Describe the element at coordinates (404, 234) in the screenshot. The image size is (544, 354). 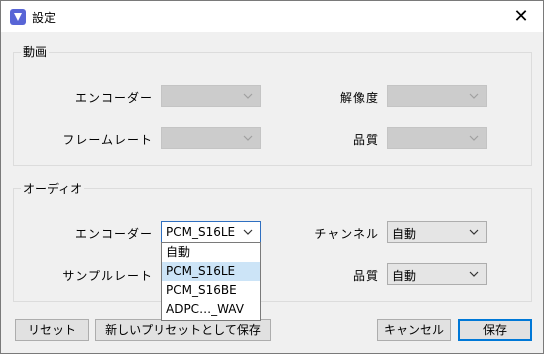
I see `channel-value: 自動` at that location.